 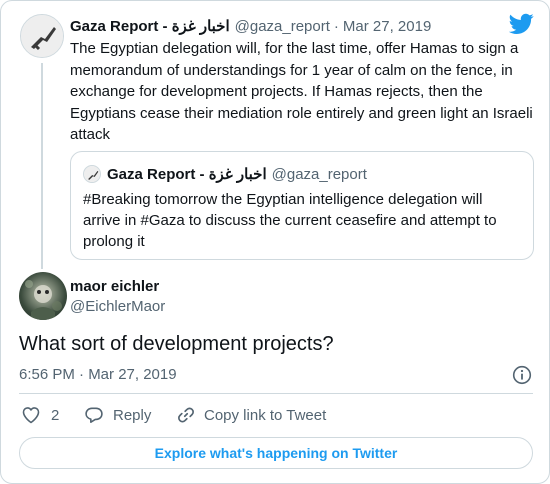 I want to click on copy-link-button: Copy link to Tweet, so click(x=251, y=415).